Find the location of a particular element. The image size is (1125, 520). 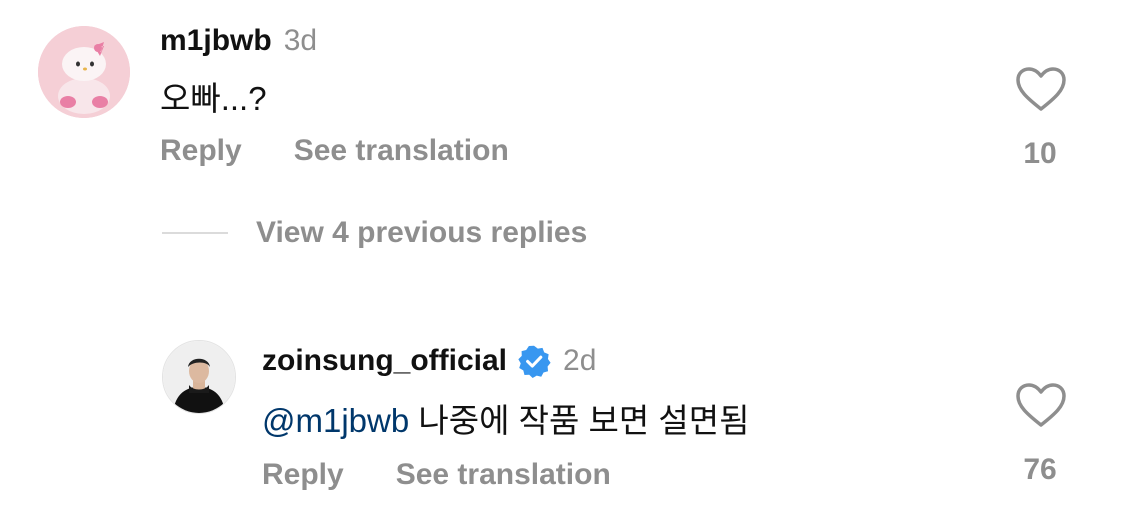

comment-header: m1jbwb 3d is located at coordinates (238, 41).